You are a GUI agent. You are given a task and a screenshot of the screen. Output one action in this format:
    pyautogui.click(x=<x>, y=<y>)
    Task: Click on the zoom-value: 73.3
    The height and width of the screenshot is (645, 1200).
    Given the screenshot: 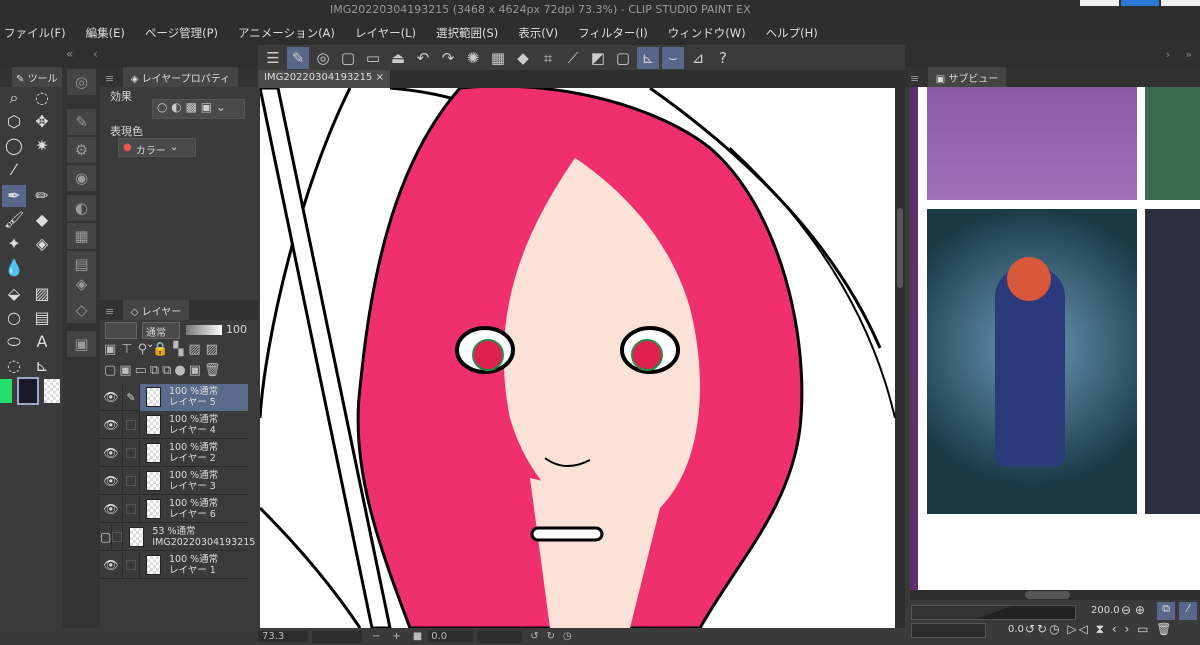 What is the action you would take?
    pyautogui.click(x=283, y=636)
    